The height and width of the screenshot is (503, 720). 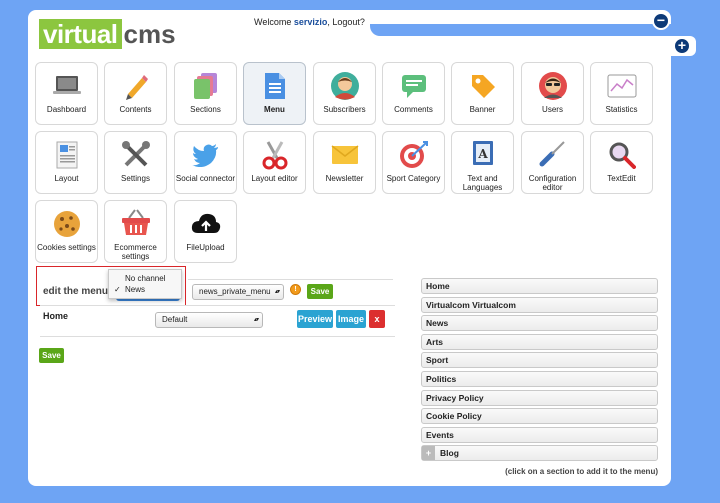 I want to click on tile-comments: Comments, so click(x=413, y=93).